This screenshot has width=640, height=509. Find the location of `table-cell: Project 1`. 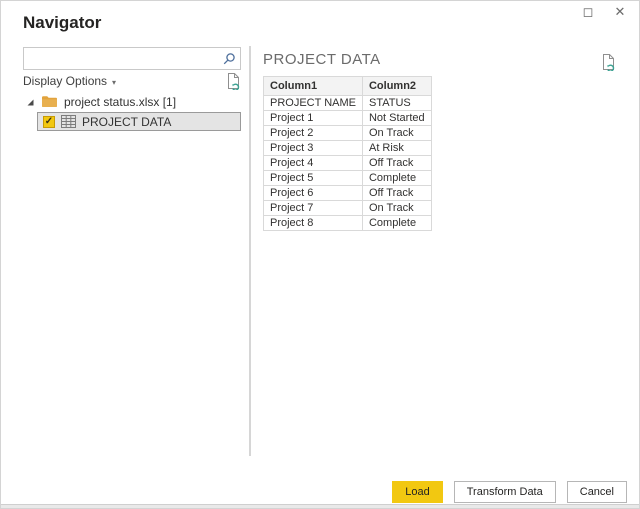

table-cell: Project 1 is located at coordinates (313, 118).